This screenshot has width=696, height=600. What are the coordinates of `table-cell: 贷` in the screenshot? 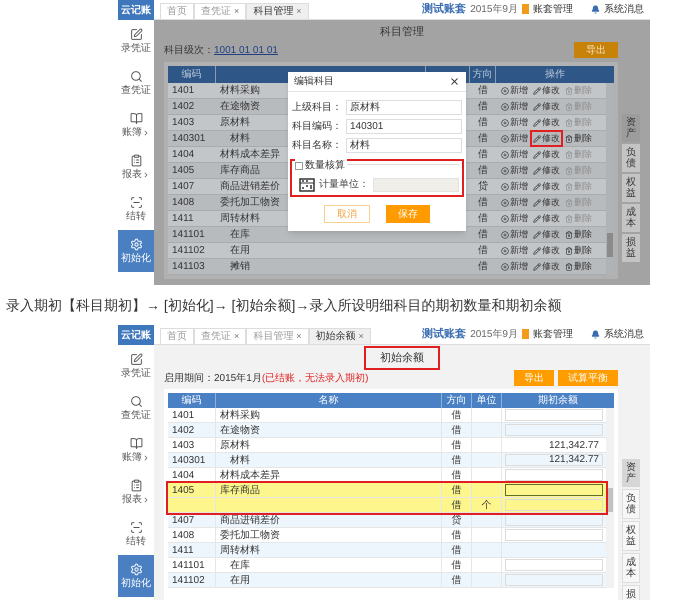 It's located at (483, 186).